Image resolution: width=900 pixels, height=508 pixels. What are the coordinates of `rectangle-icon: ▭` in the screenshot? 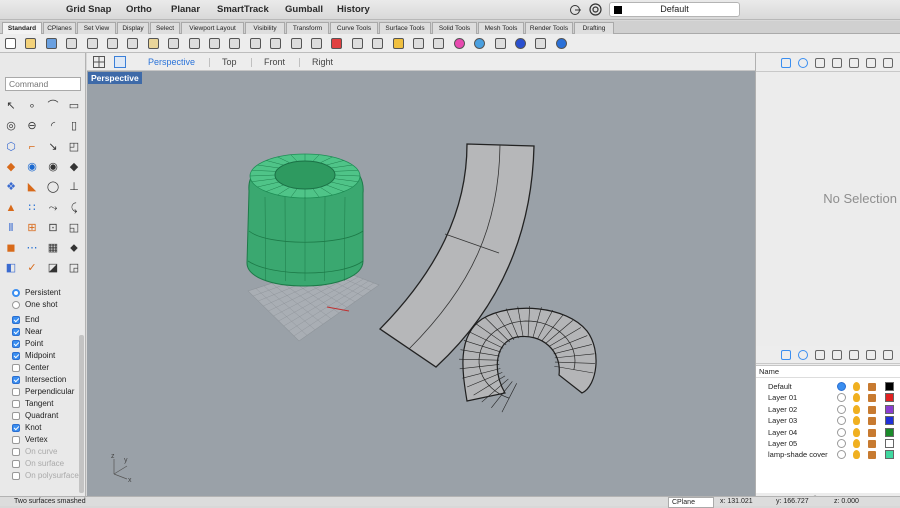 It's located at (74, 106).